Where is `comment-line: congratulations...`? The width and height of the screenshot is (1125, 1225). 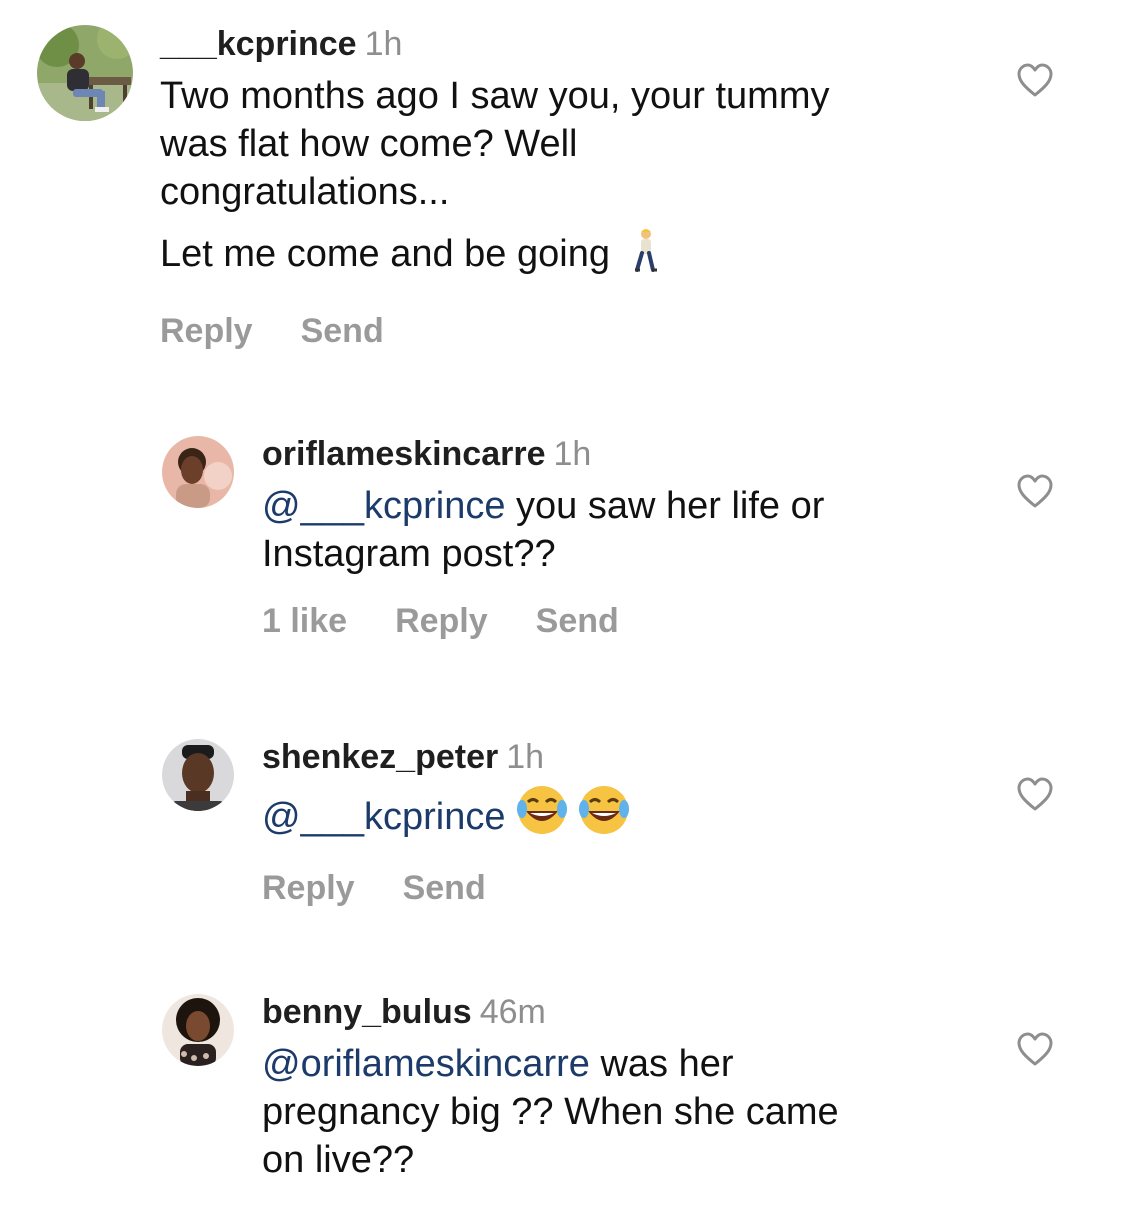 comment-line: congratulations... is located at coordinates (305, 192).